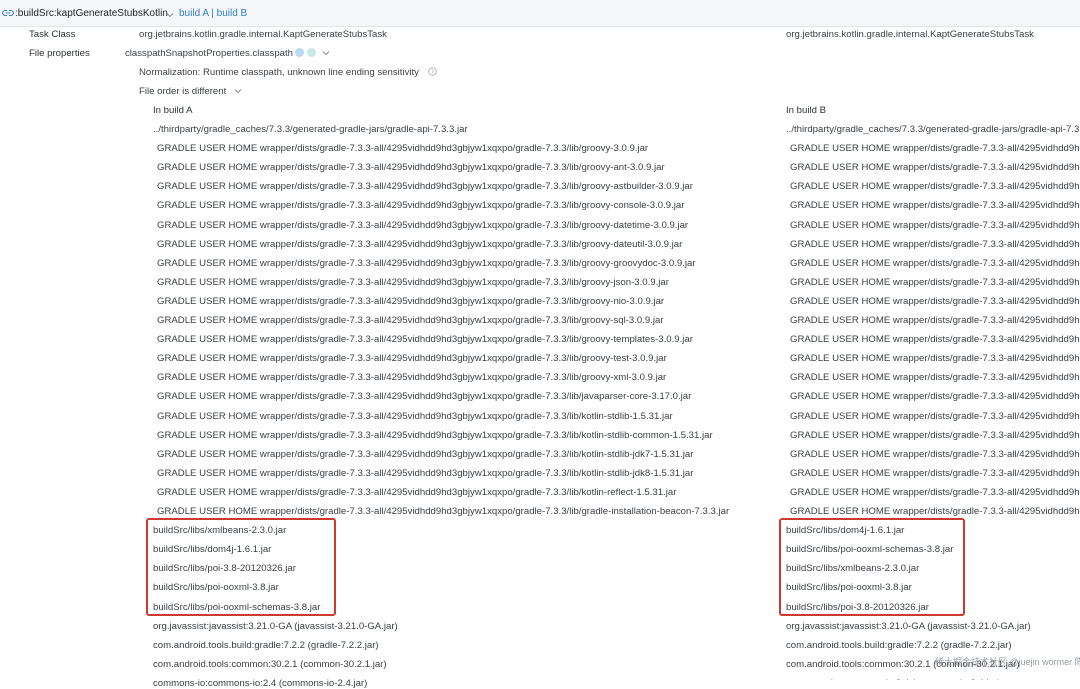  Describe the element at coordinates (311, 52) in the screenshot. I see `build-b-dot` at that location.